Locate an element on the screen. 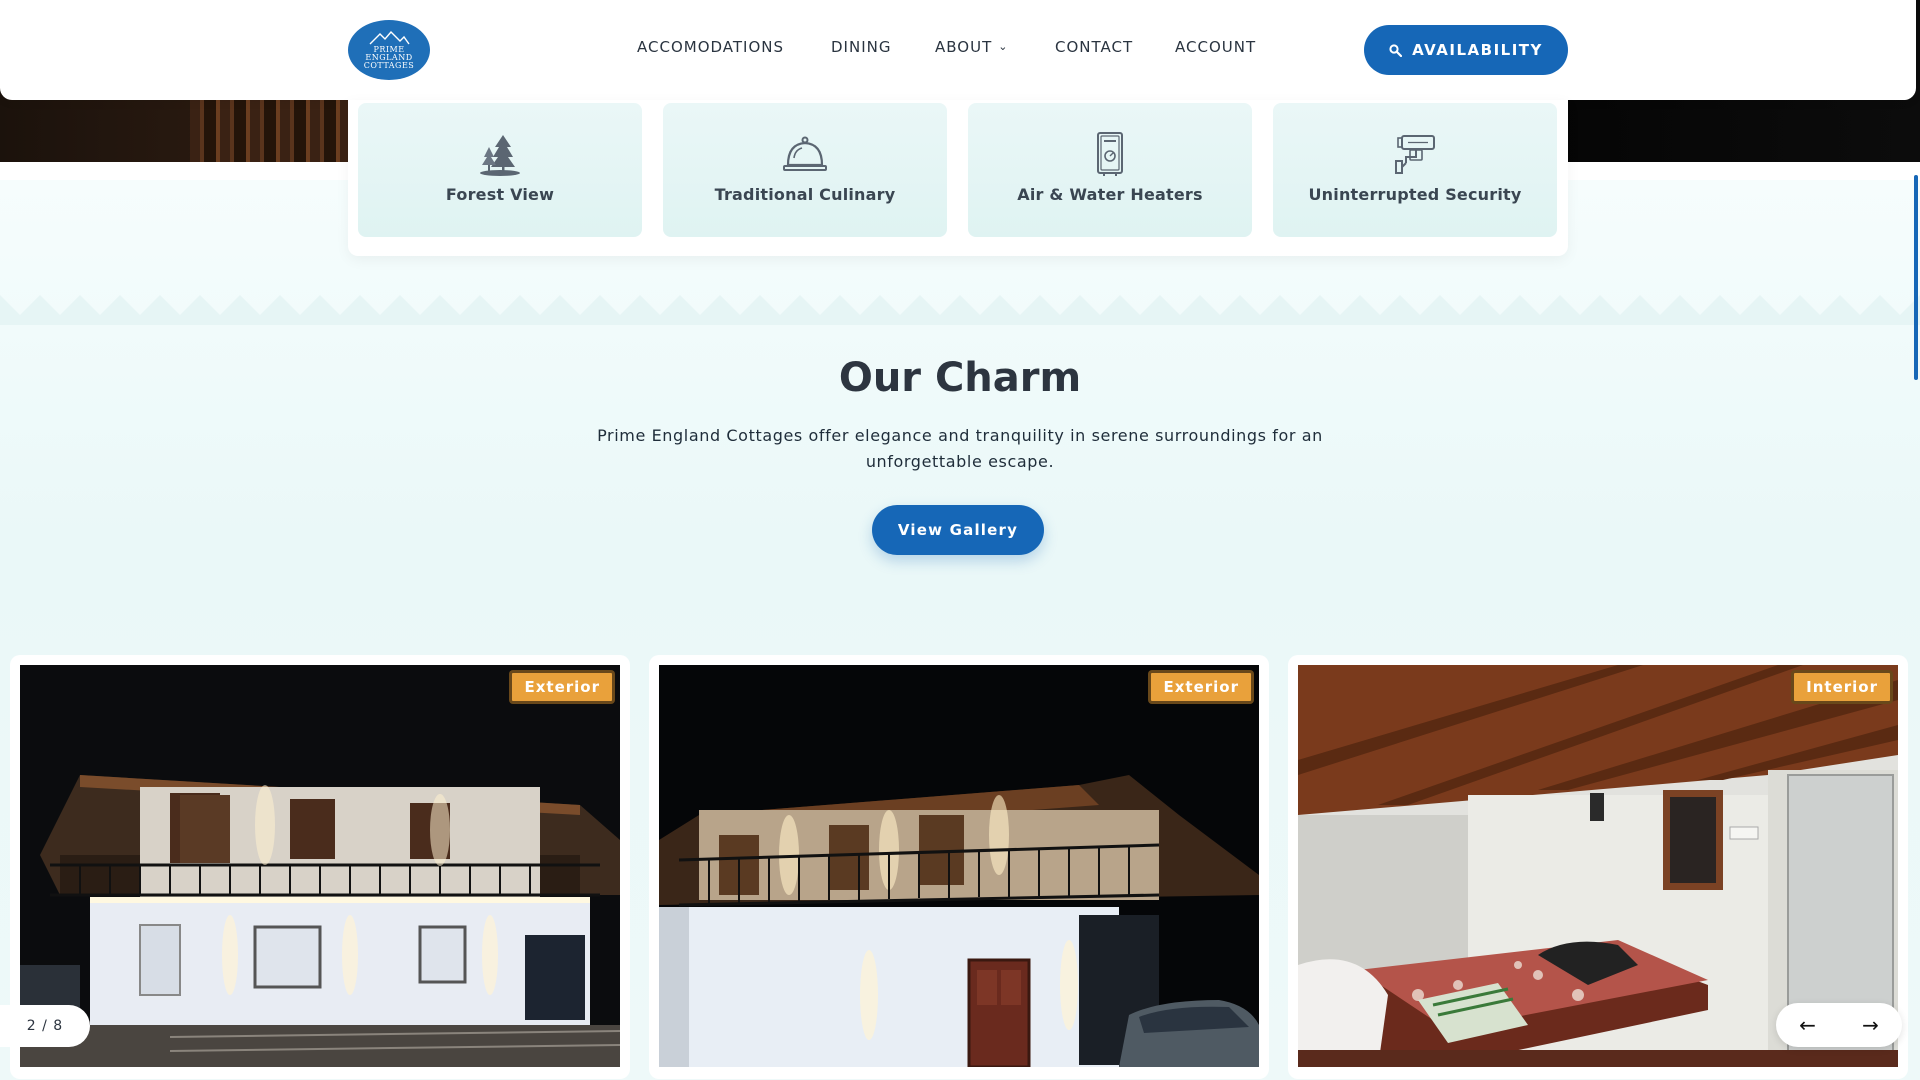 Image resolution: width=1920 pixels, height=1080 pixels. nav-about: ABOUT ⌄ is located at coordinates (971, 47).